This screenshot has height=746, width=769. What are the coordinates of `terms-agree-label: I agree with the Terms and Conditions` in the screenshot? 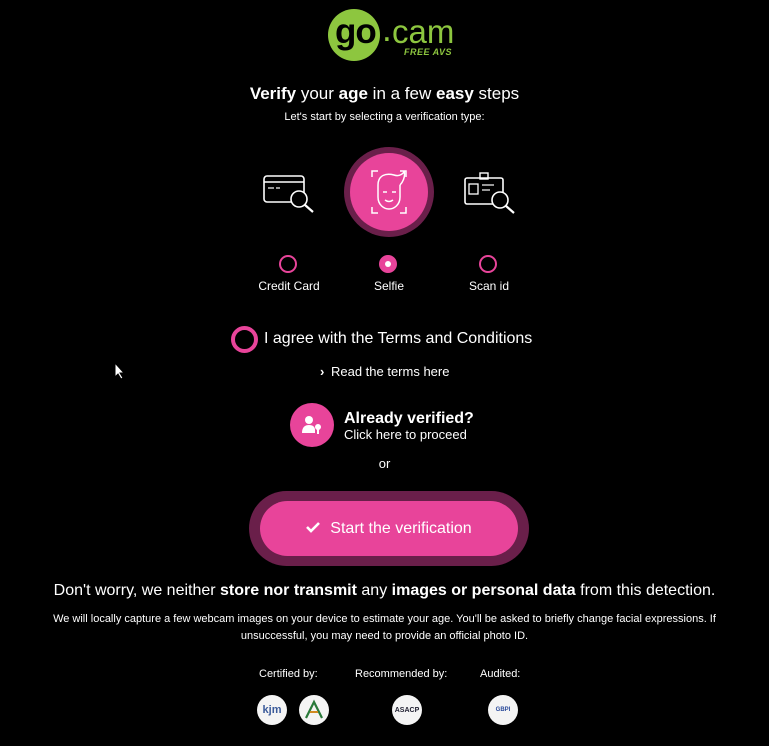 It's located at (398, 339).